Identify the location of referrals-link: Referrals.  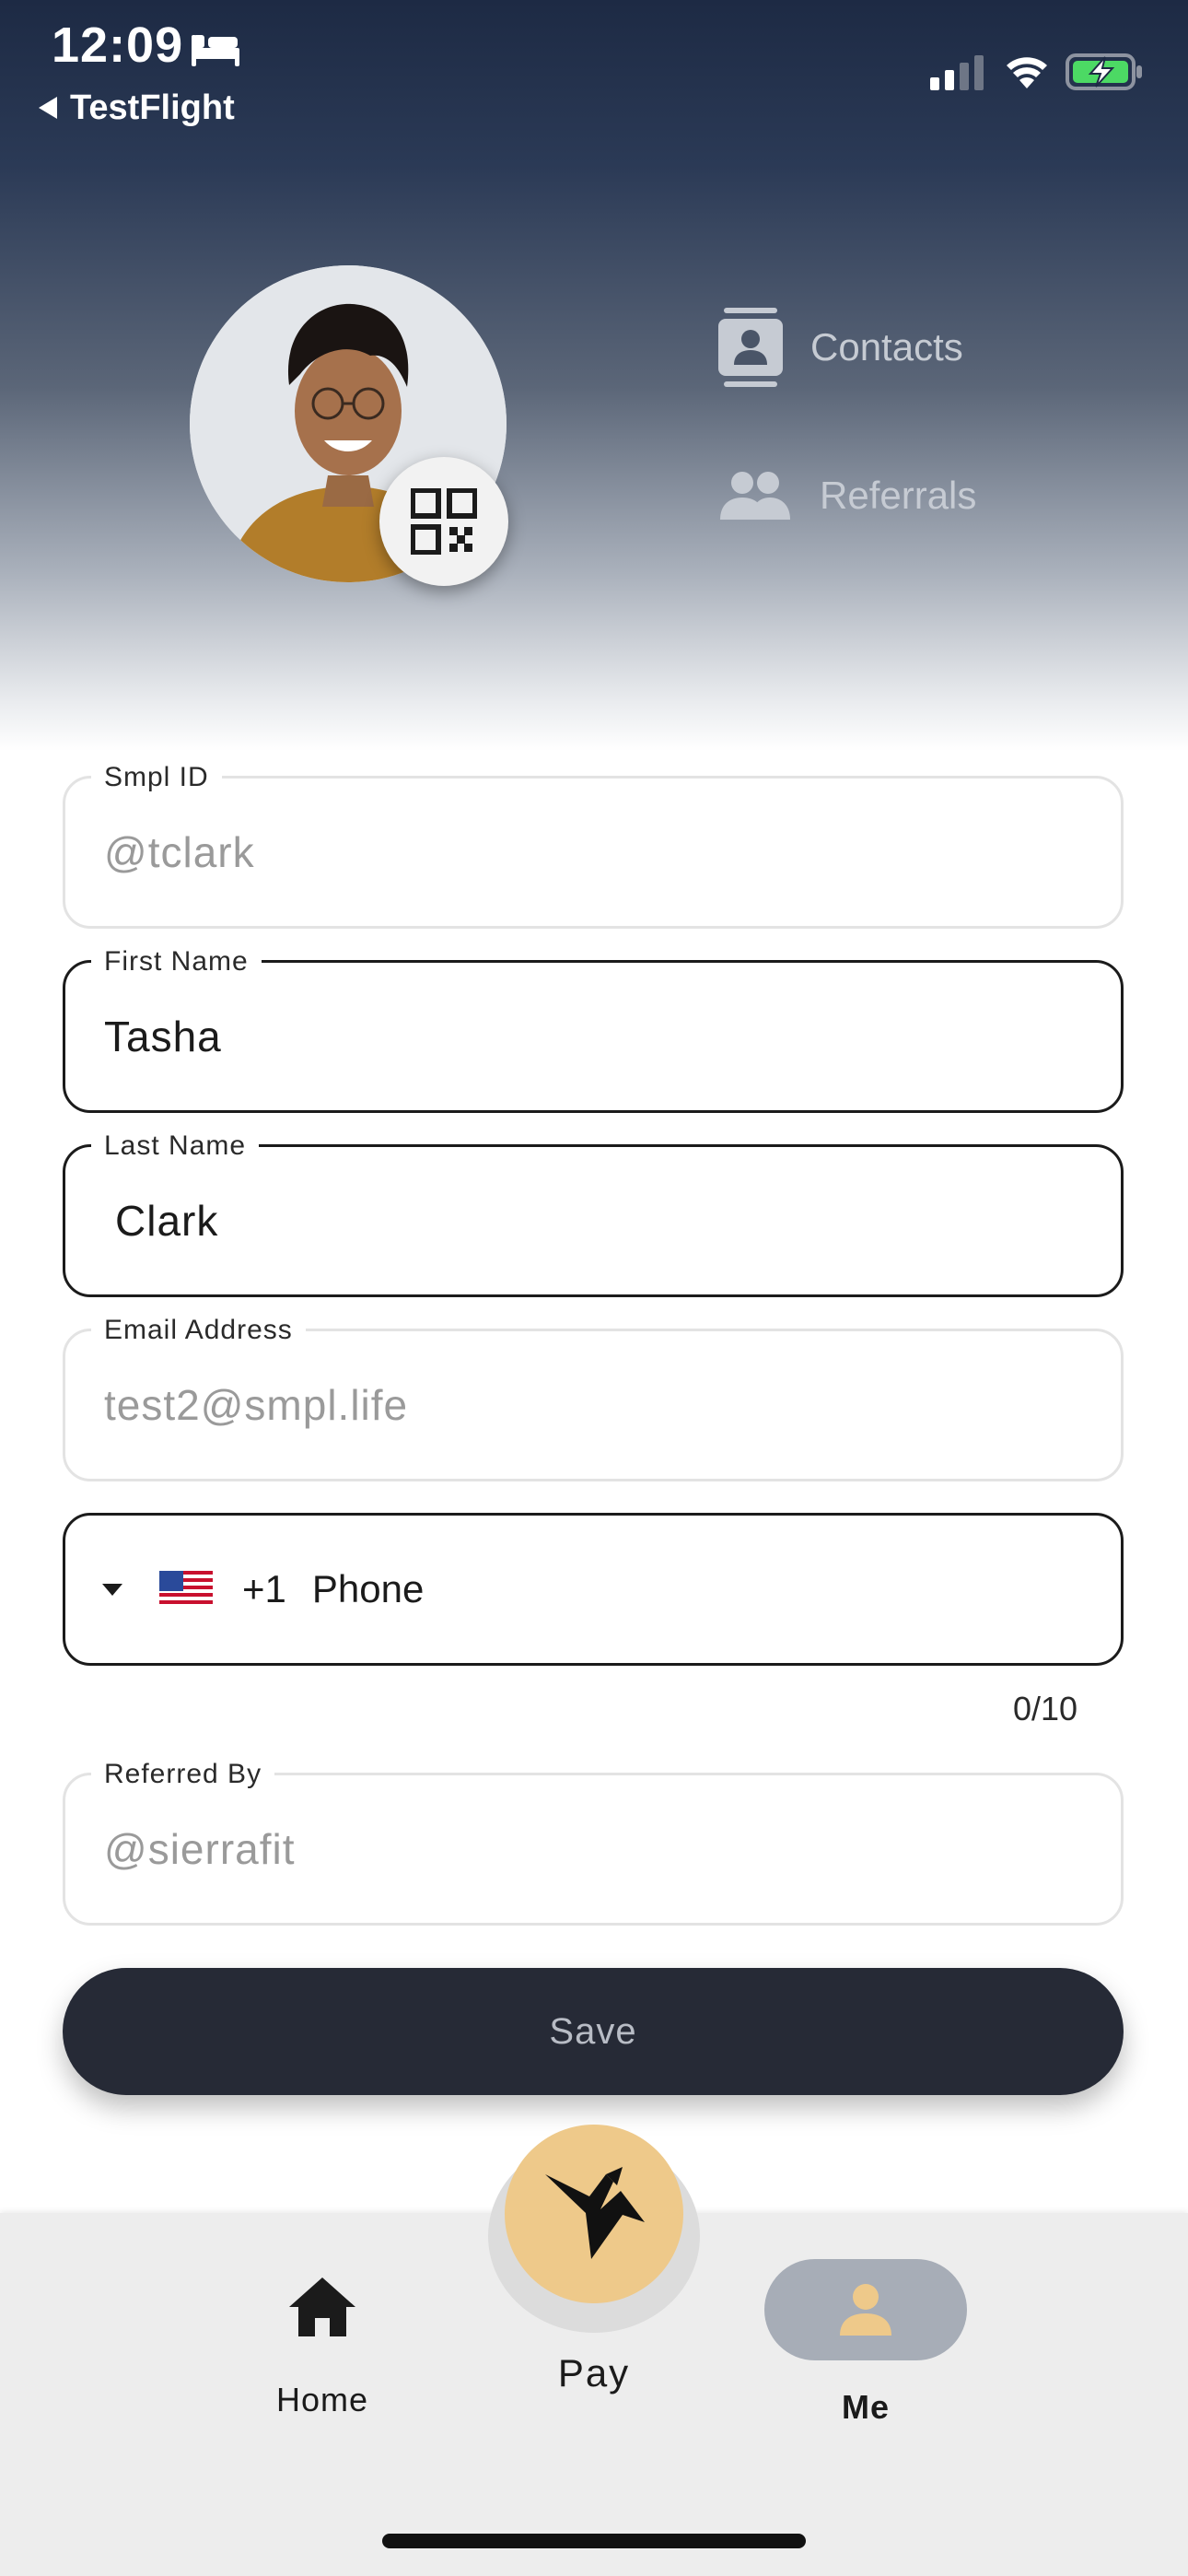
(847, 495).